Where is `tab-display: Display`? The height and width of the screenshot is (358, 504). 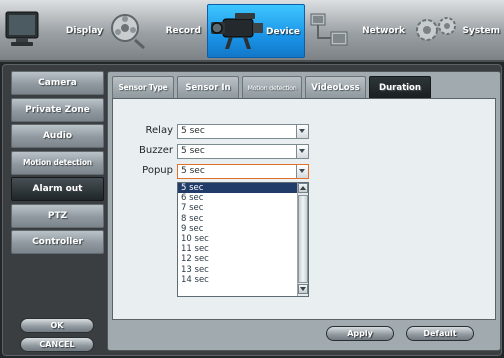
tab-display: Display is located at coordinates (54, 31).